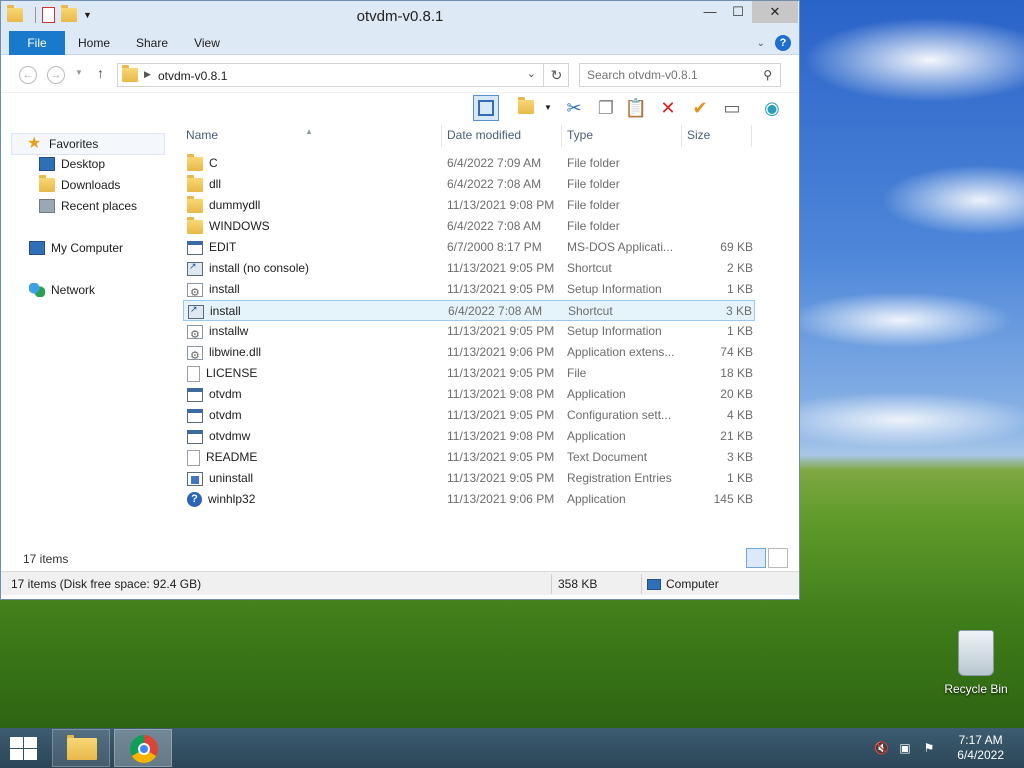  I want to click on nav-recent-places-label: Recent places, so click(99, 206).